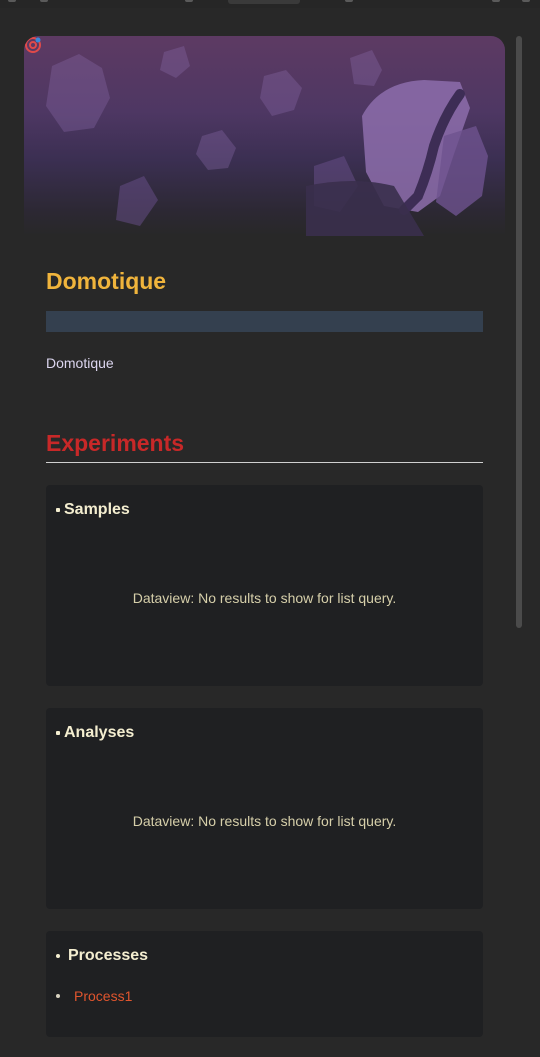 This screenshot has height=1057, width=540. I want to click on active-tab, so click(264, 2).